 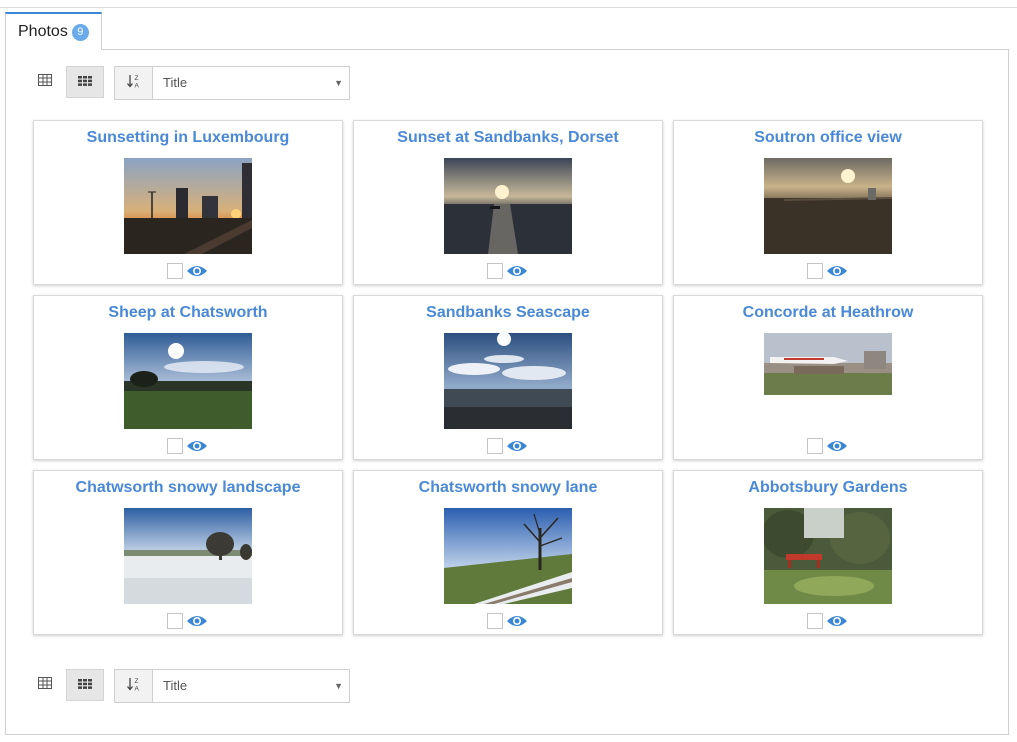 What do you see at coordinates (188, 488) in the screenshot?
I see `photo-title-link: Chatwsorth snowy landscape` at bounding box center [188, 488].